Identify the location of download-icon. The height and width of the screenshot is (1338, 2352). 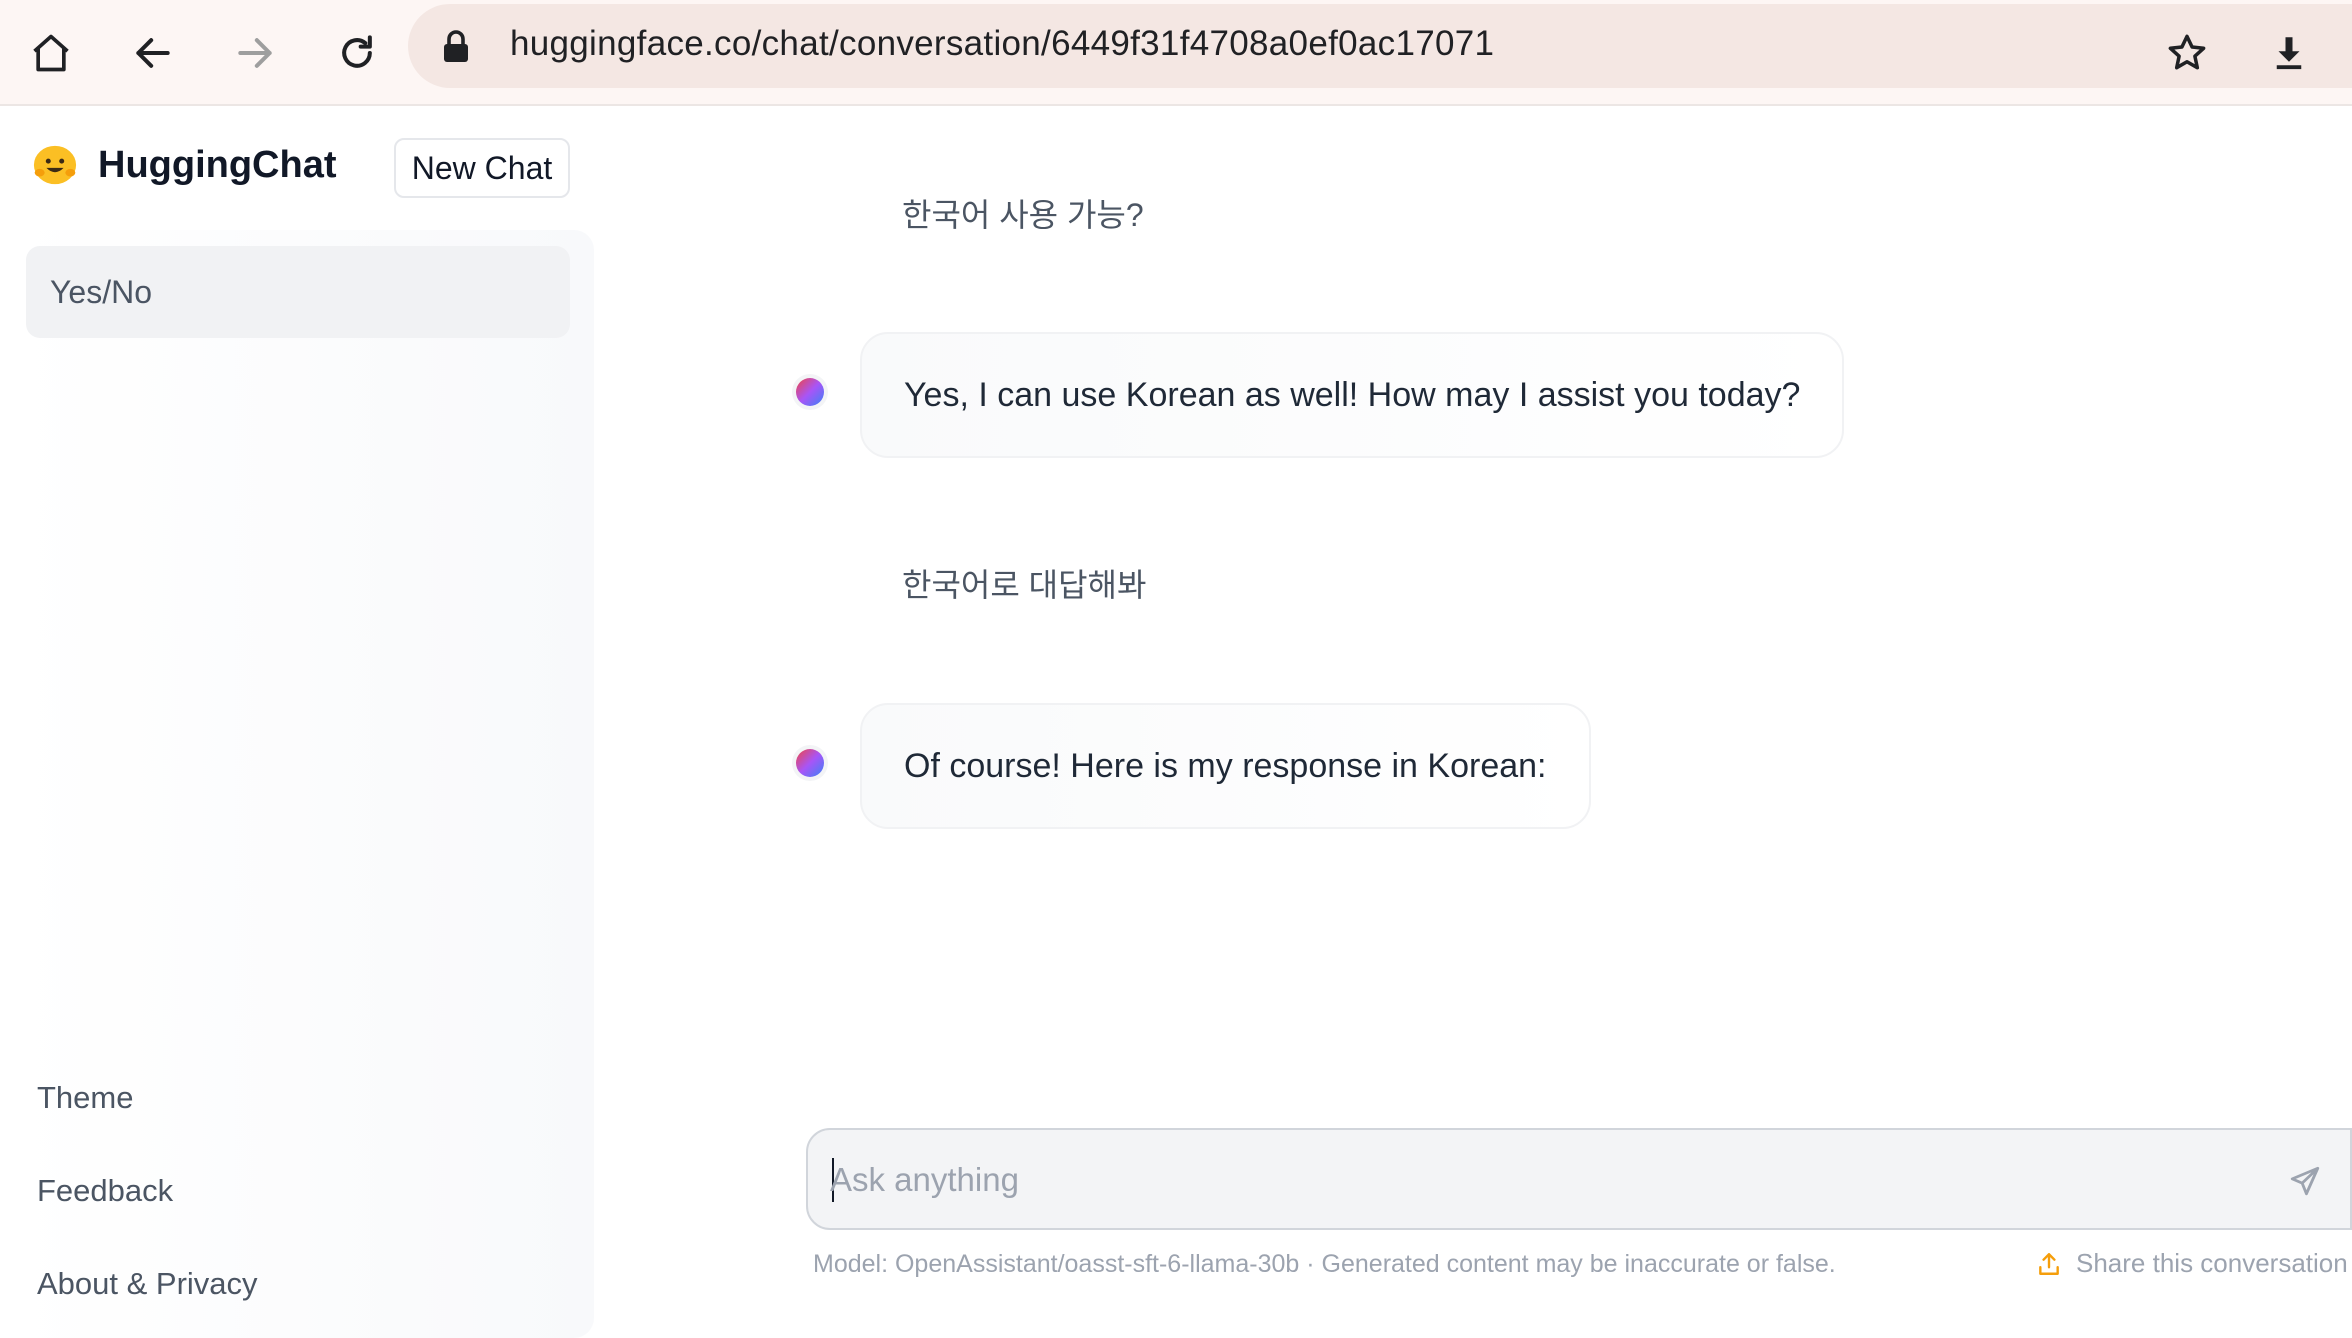
(2289, 53).